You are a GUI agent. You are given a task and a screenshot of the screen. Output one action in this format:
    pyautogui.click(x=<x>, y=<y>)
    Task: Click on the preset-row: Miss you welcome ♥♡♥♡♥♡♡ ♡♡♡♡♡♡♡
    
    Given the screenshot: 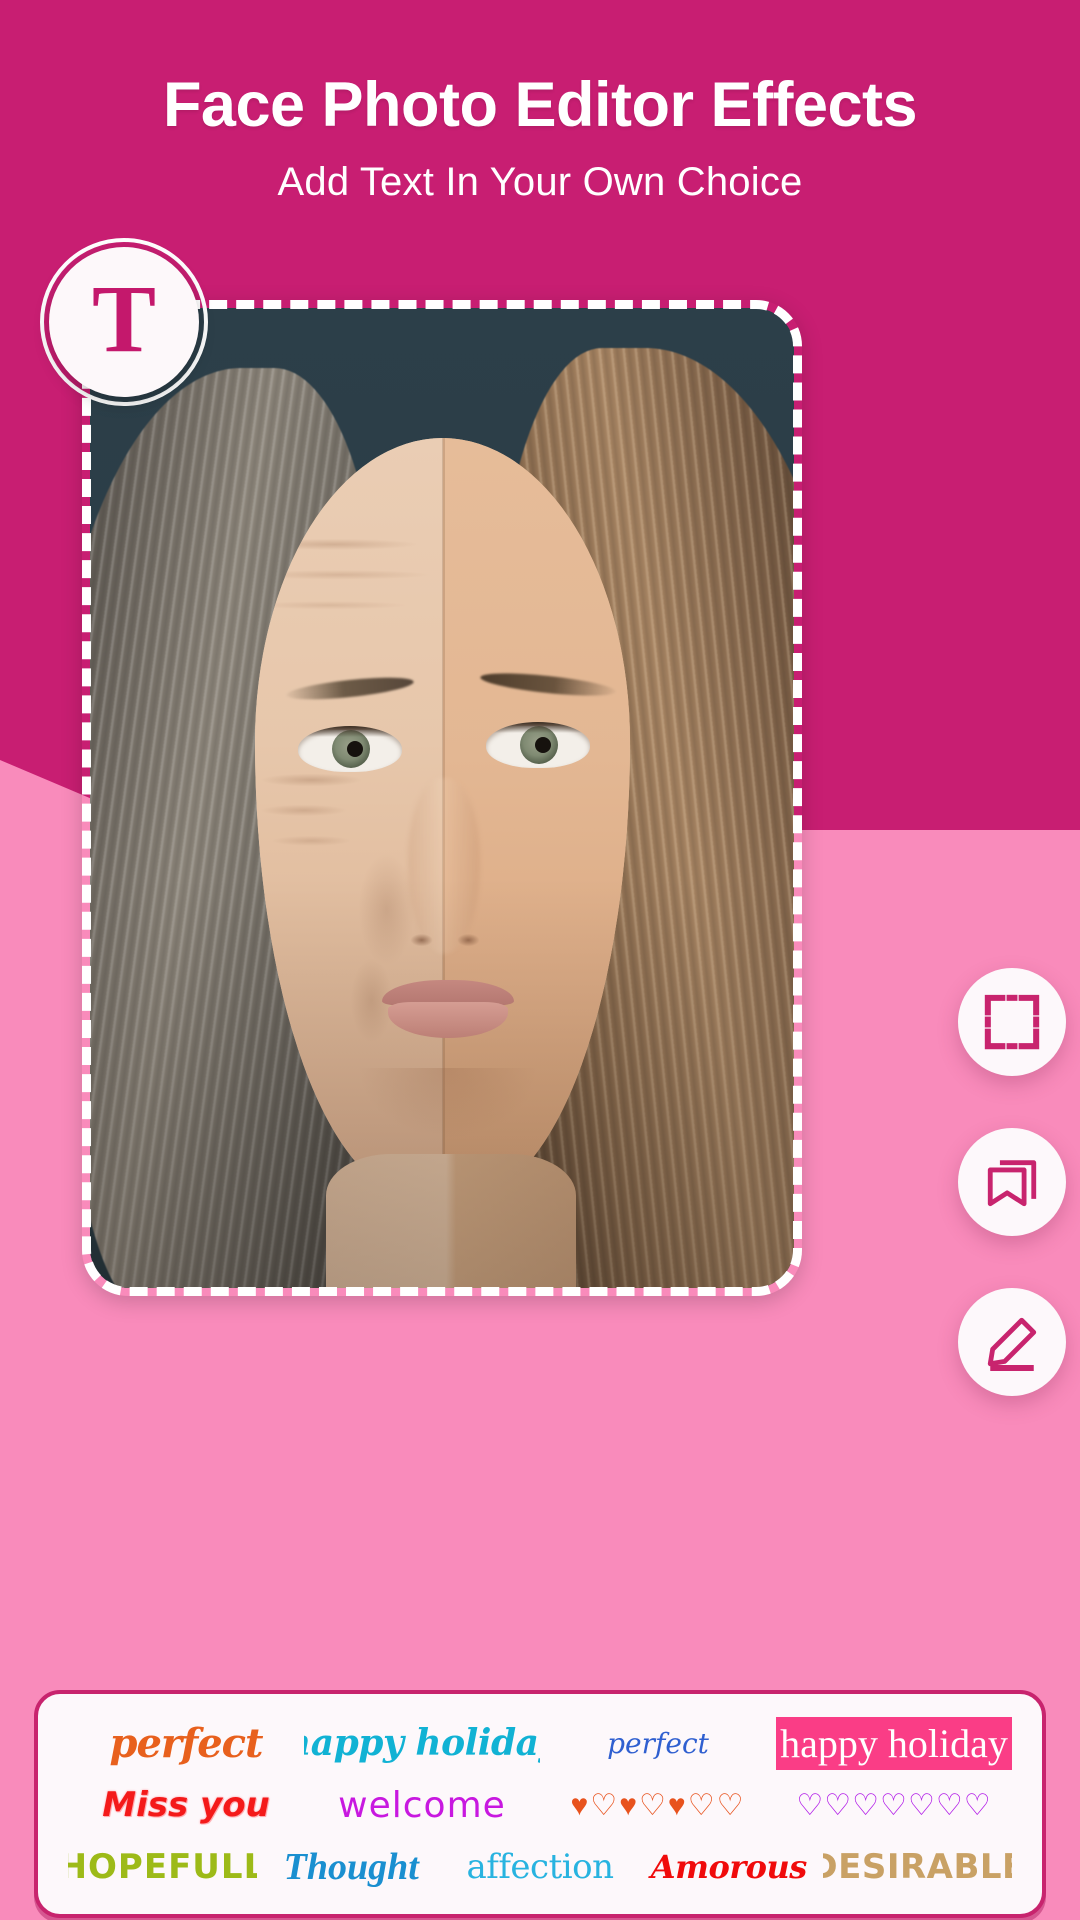 What is the action you would take?
    pyautogui.click(x=540, y=1805)
    